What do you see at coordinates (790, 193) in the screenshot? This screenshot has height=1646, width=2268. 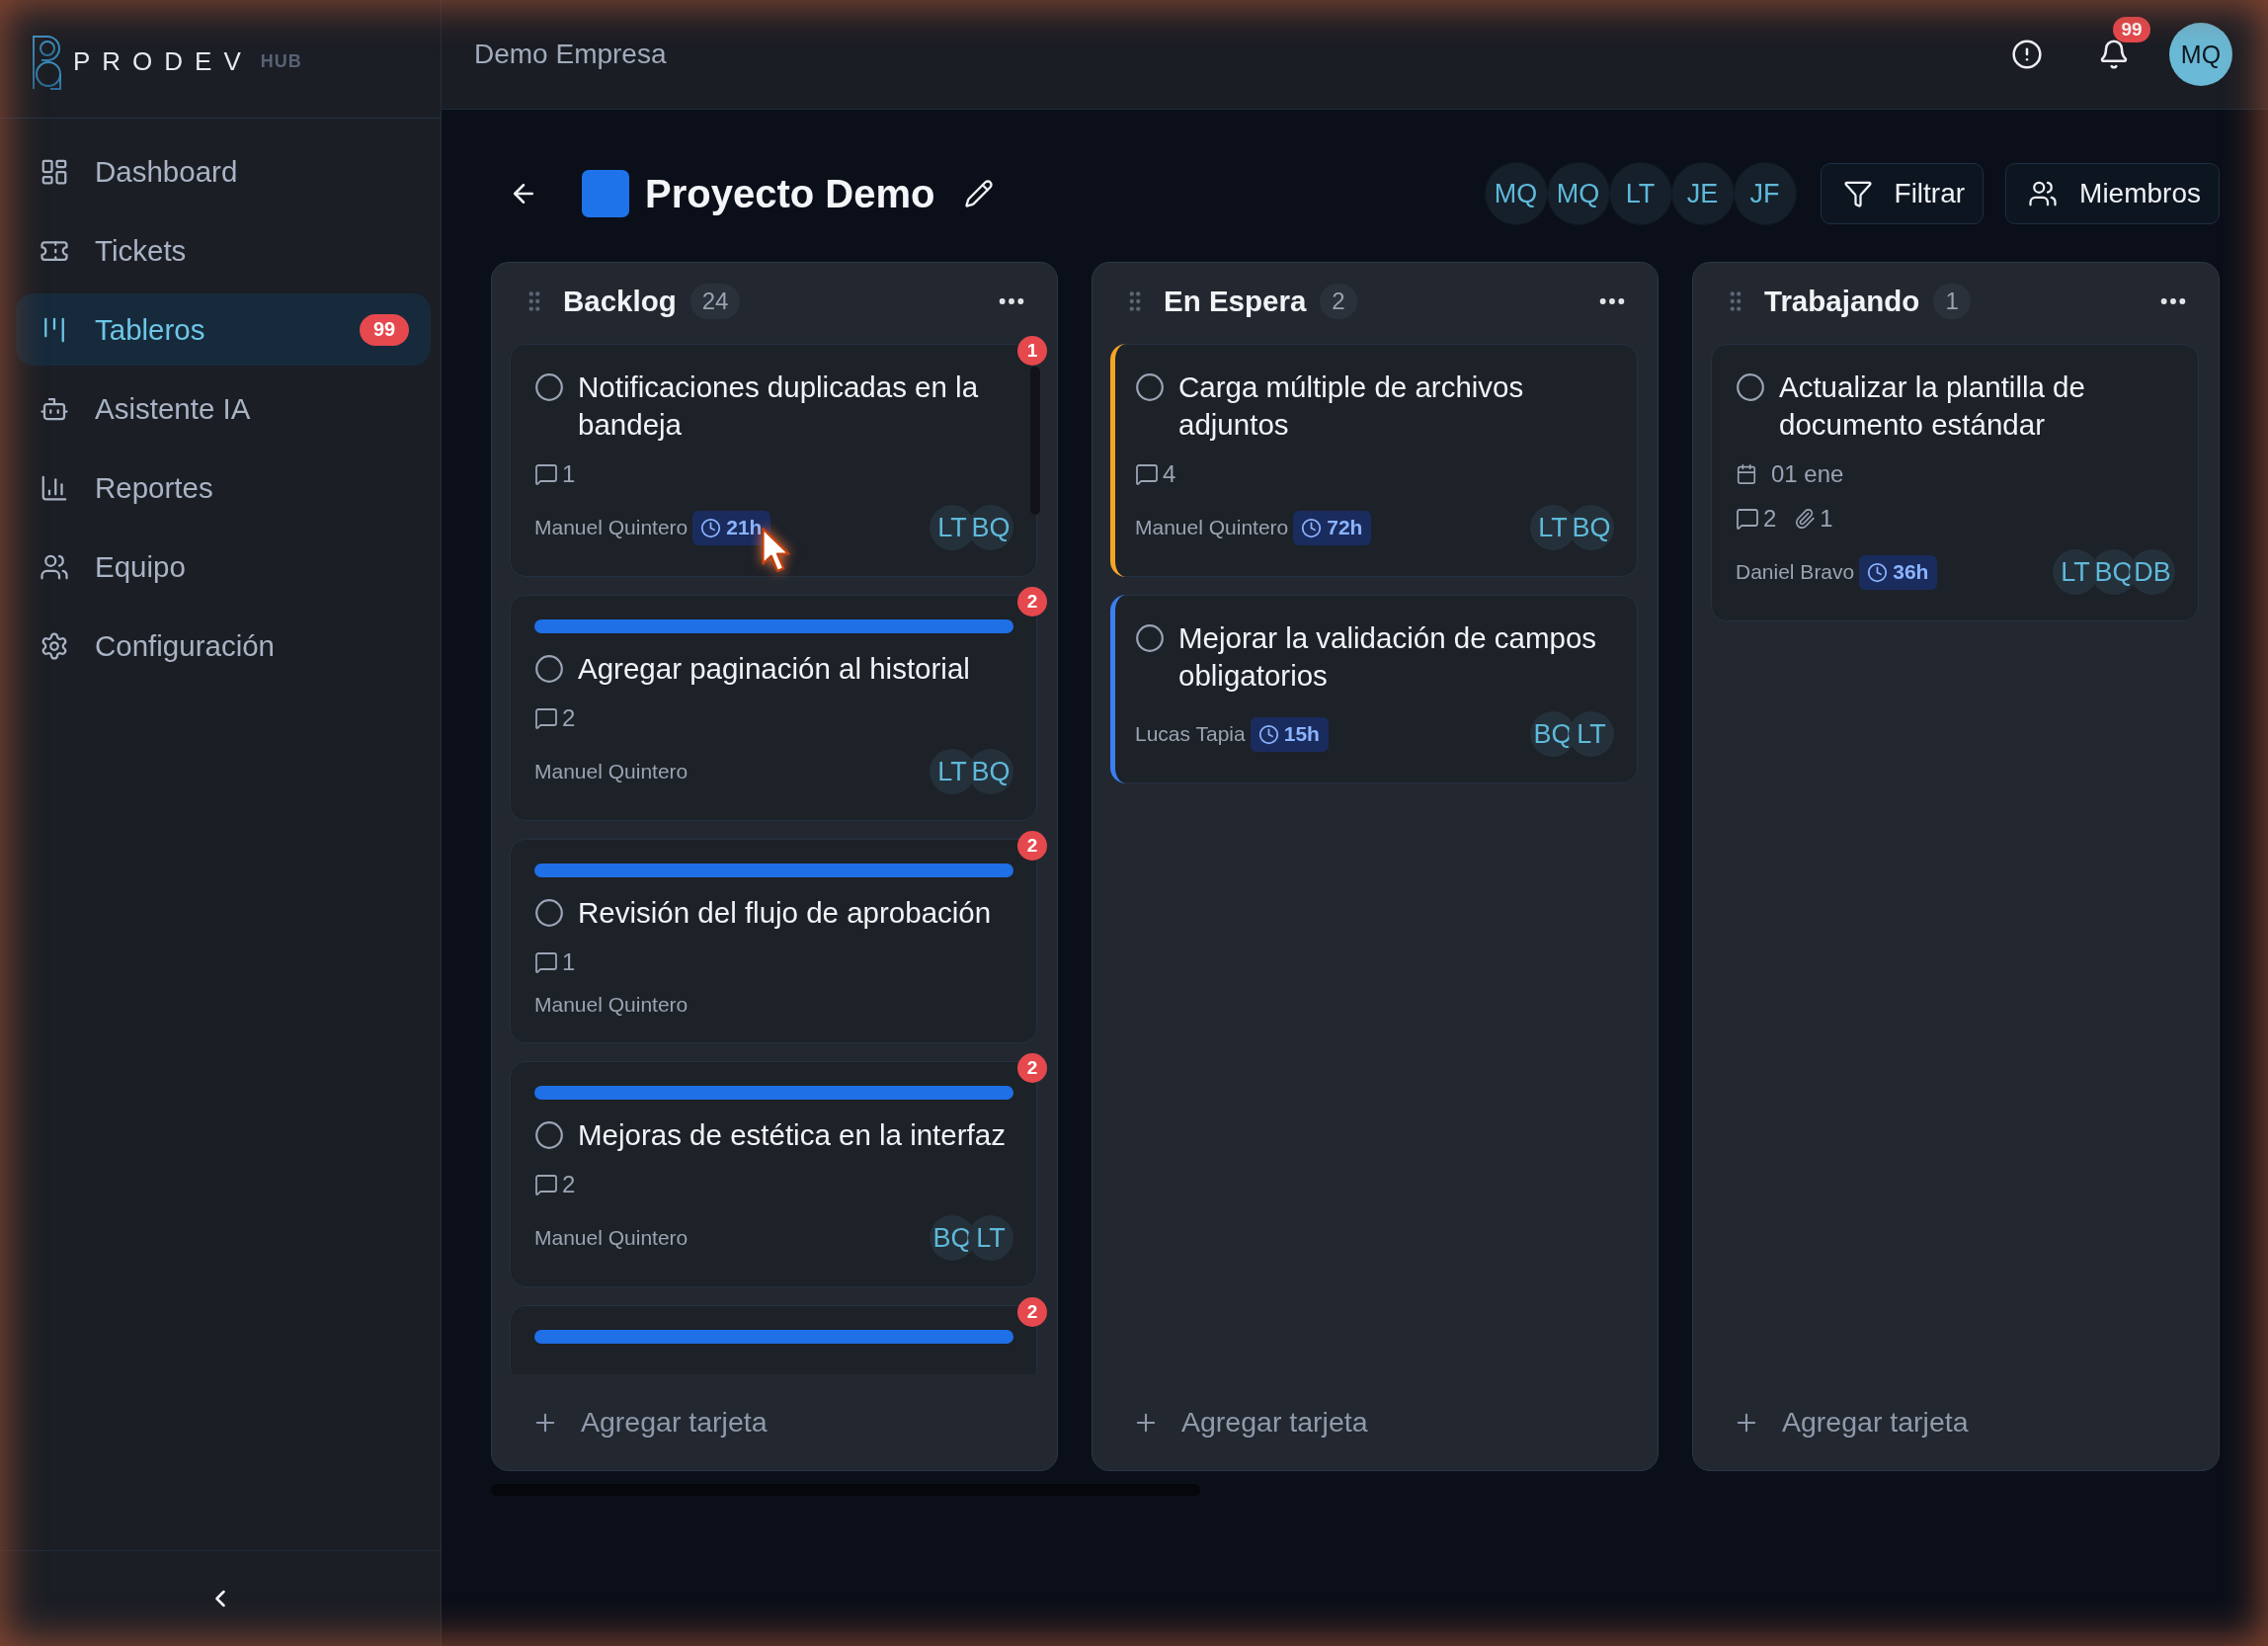 I see `project-title: Proyecto Demo` at bounding box center [790, 193].